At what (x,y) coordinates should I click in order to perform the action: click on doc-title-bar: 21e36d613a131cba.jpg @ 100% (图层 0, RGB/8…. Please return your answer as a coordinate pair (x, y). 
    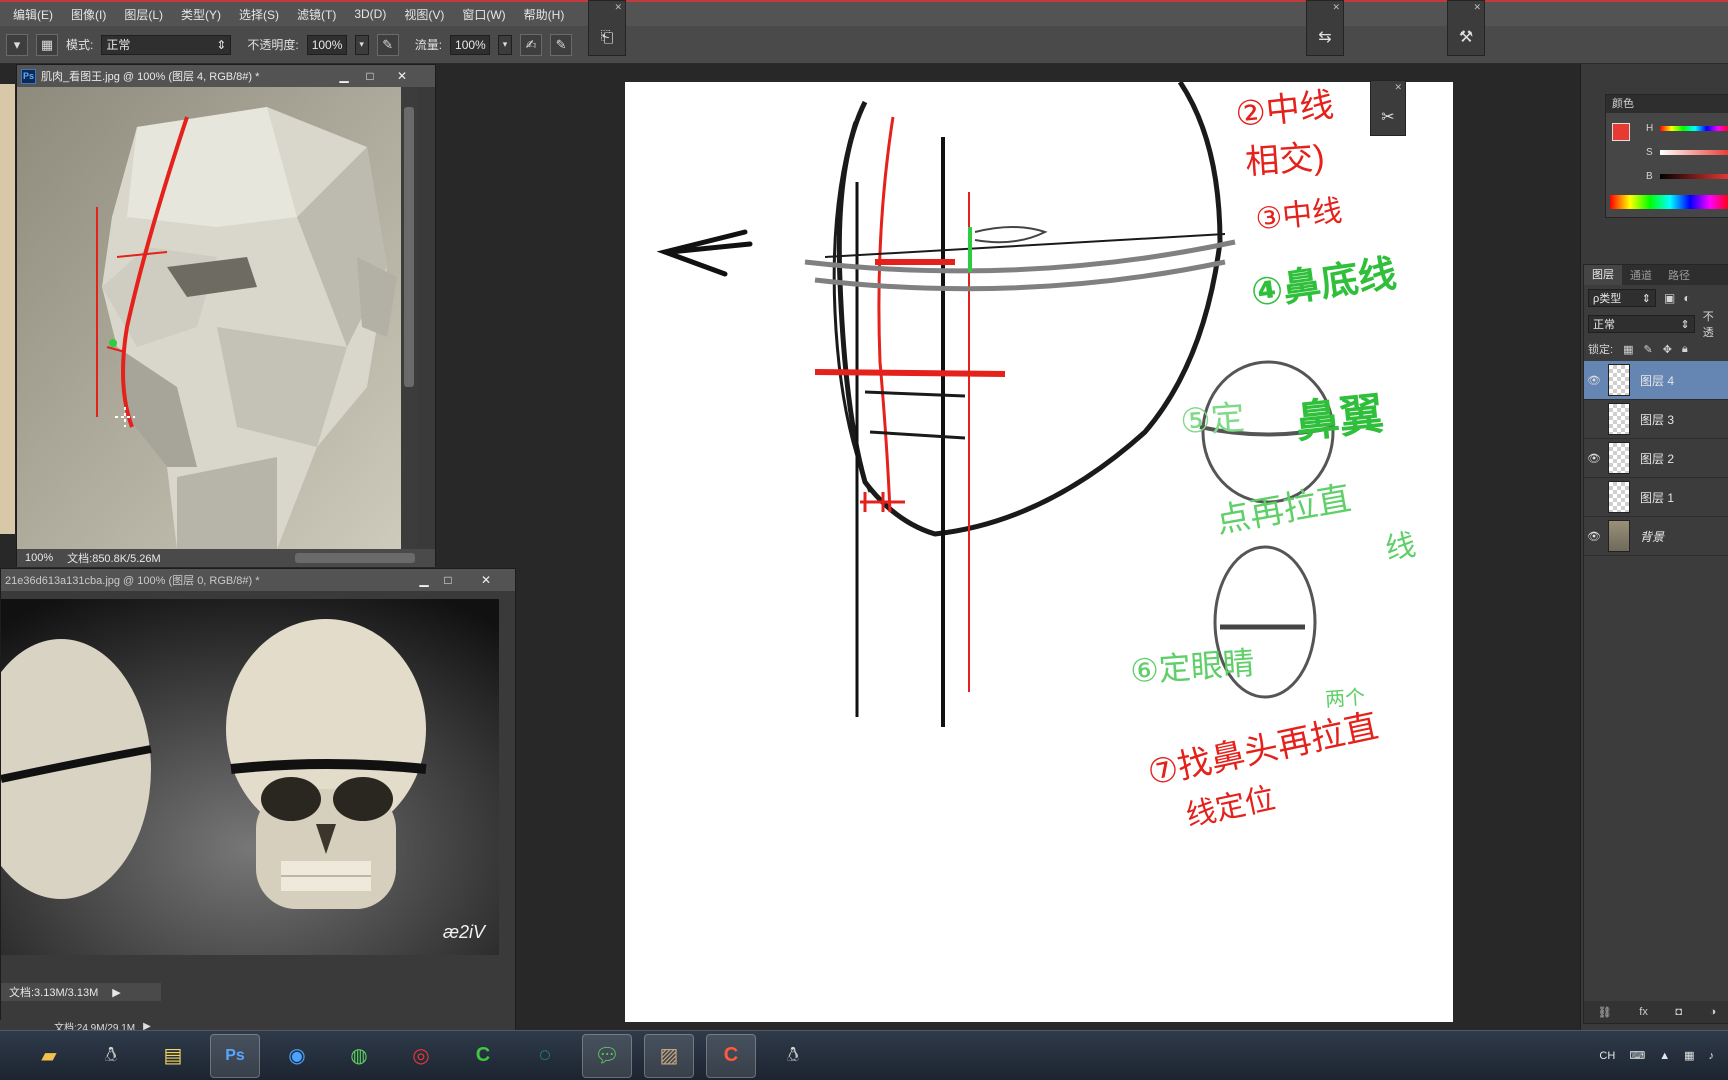
    Looking at the image, I should click on (258, 580).